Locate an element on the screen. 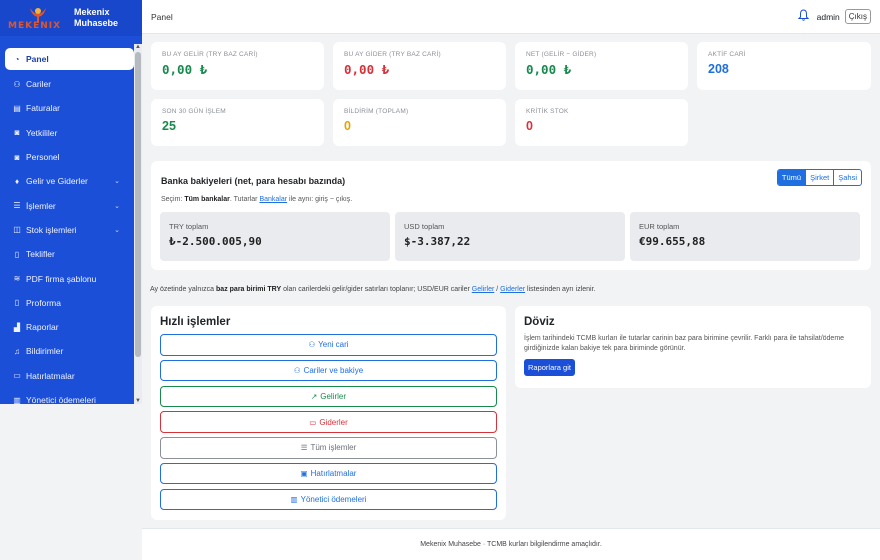 The image size is (880, 560). sidebar-item-bildirimler: ♫ Bildirimler is located at coordinates (69, 351).